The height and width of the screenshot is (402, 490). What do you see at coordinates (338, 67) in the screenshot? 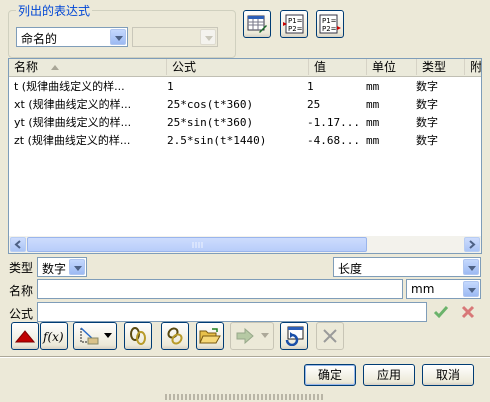
I see `column-header-value: 值` at bounding box center [338, 67].